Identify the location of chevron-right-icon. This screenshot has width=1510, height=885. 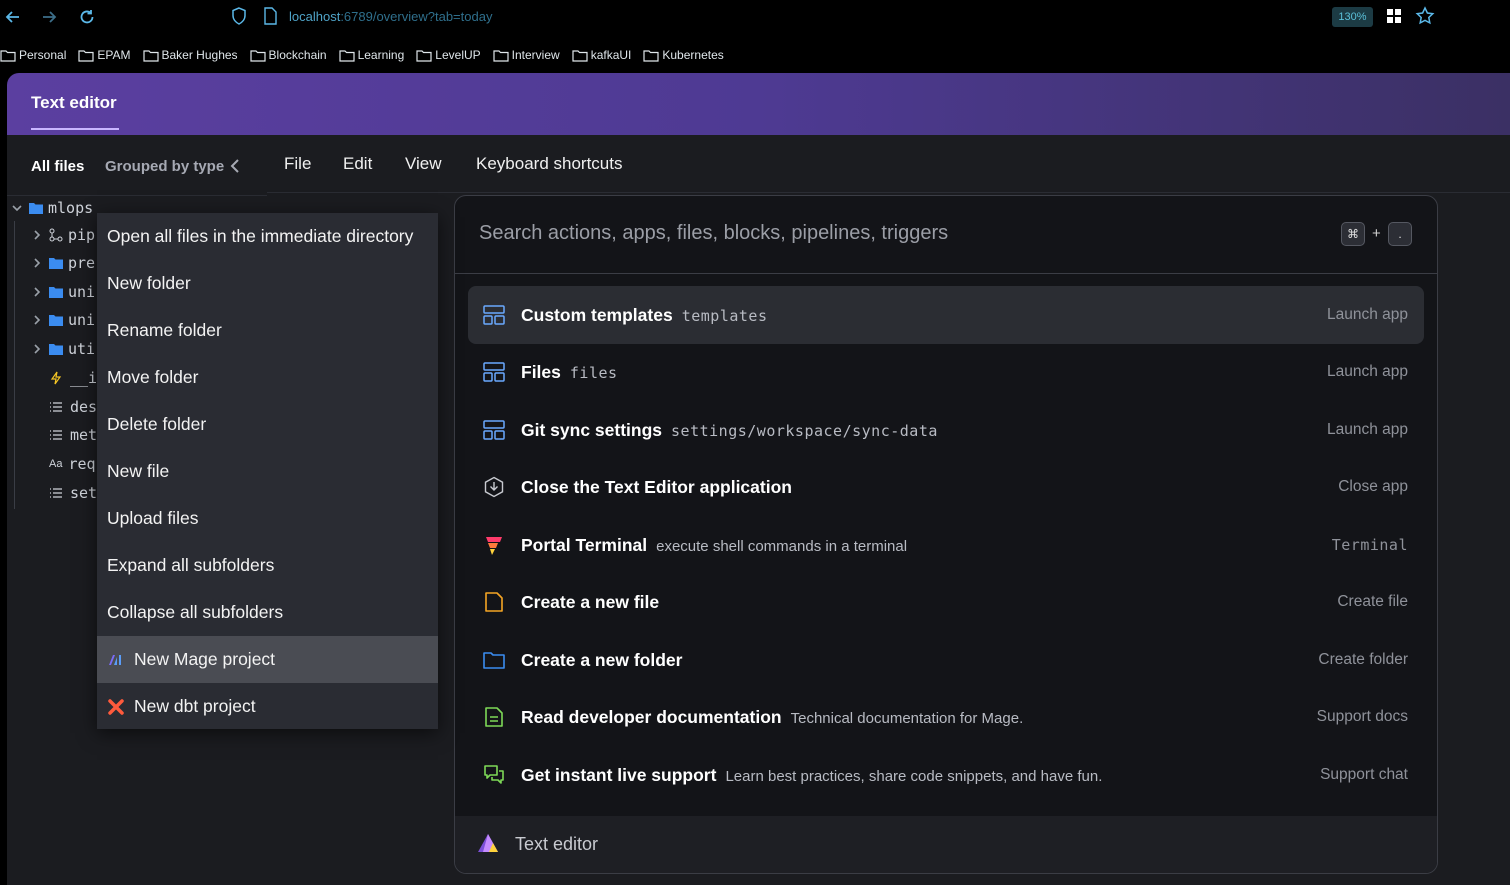
(37, 320).